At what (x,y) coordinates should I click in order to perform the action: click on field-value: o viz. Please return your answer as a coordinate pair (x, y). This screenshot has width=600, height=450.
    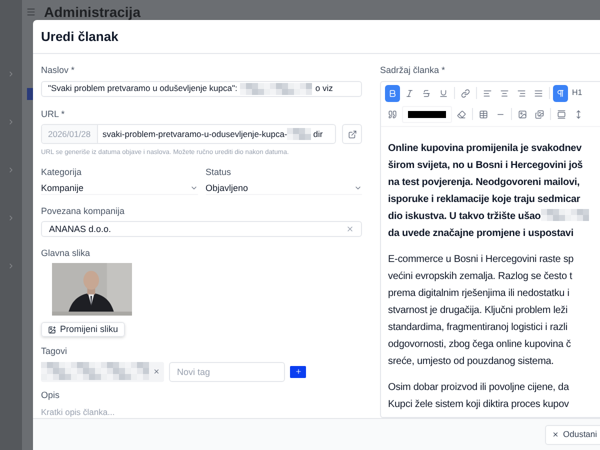
    Looking at the image, I should click on (324, 88).